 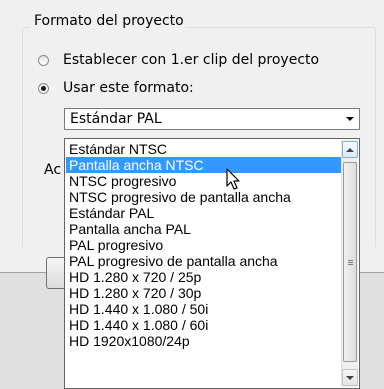 What do you see at coordinates (203, 277) in the screenshot?
I see `list-item: HD 1.280 x 720 / 25p` at bounding box center [203, 277].